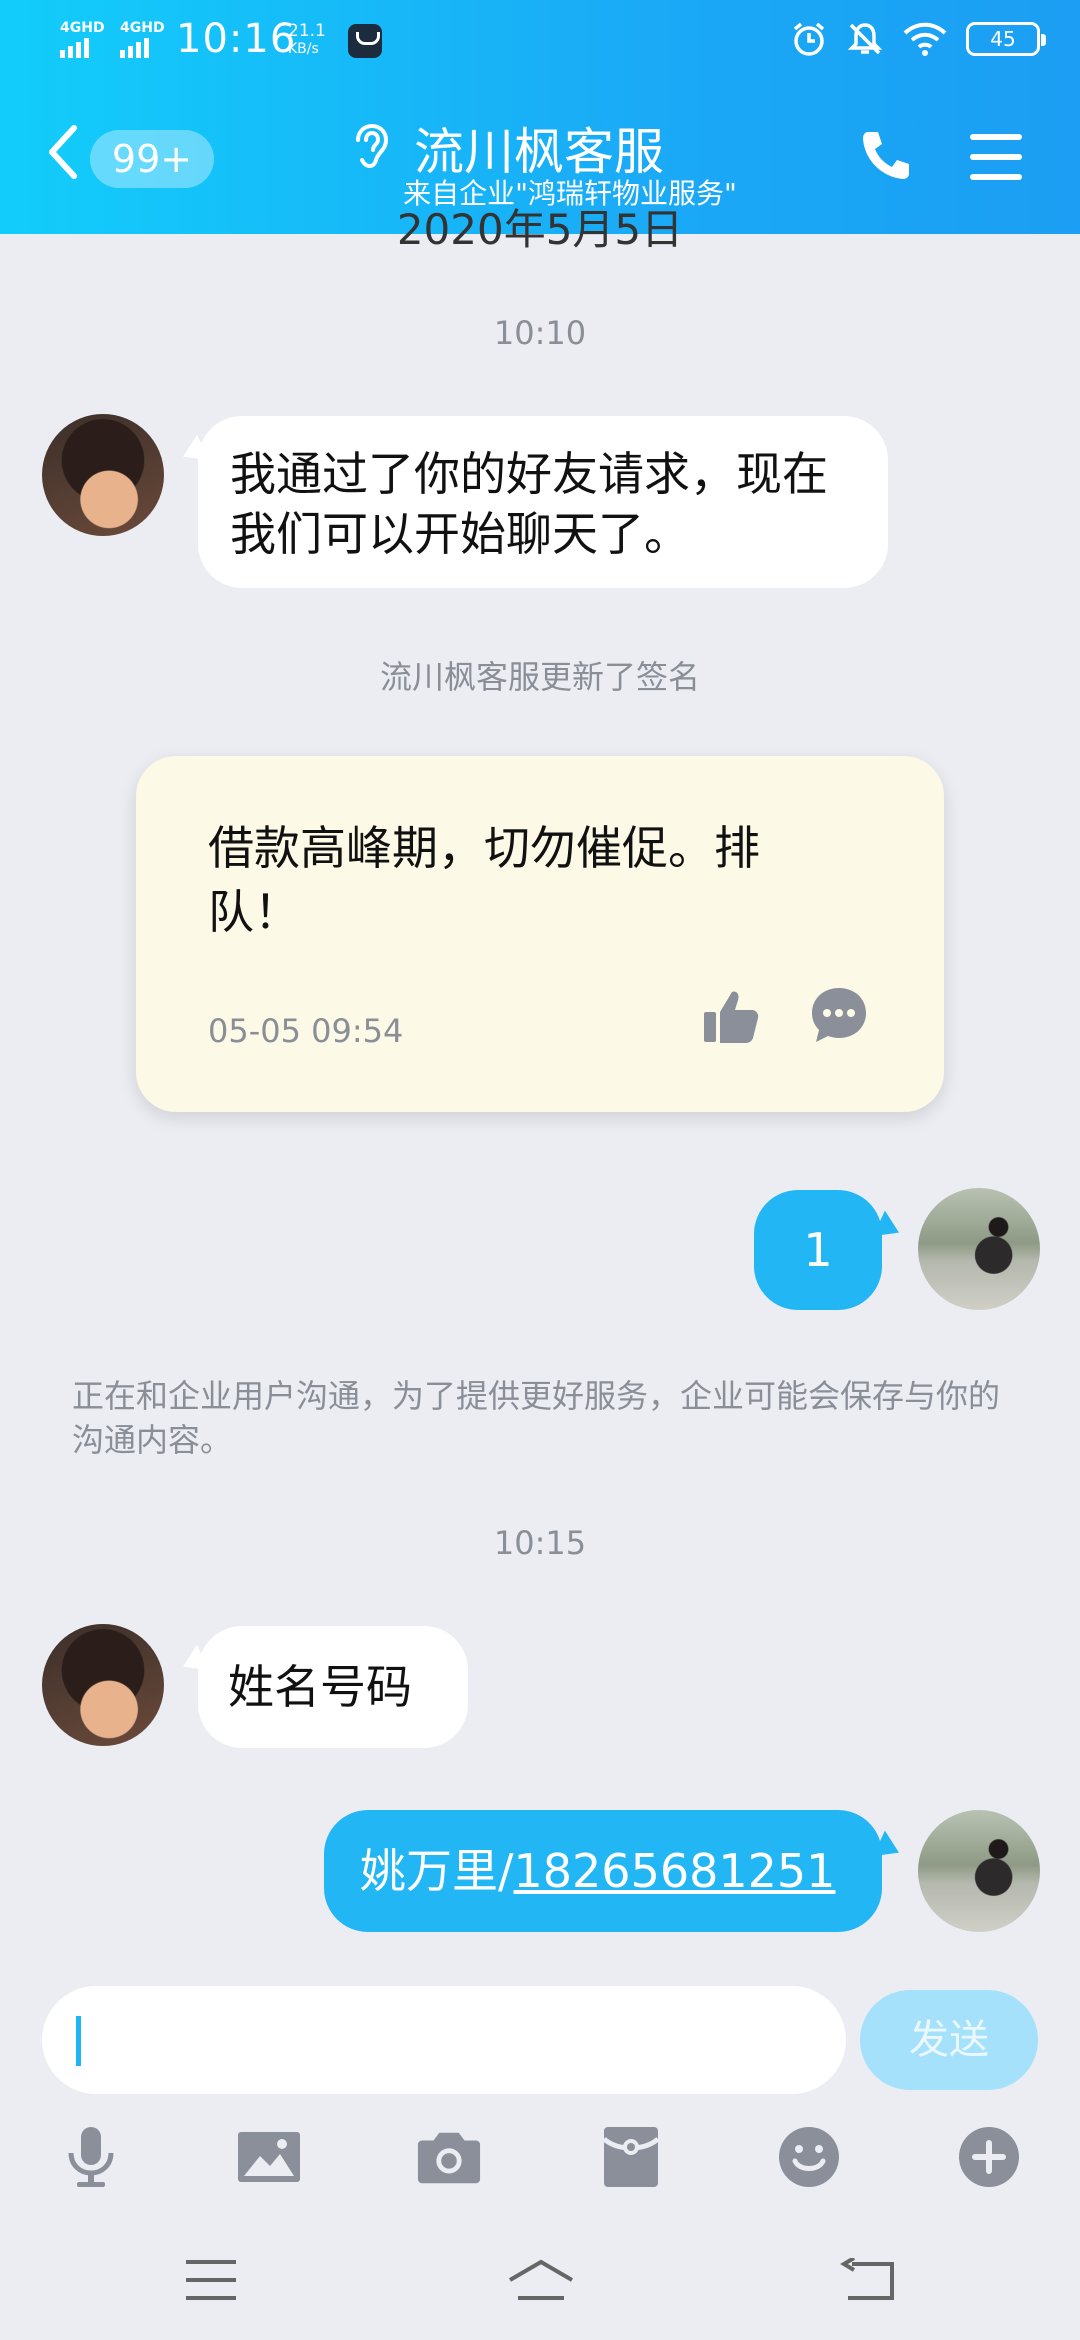 This screenshot has height=2340, width=1080. I want to click on plus-icon, so click(989, 2157).